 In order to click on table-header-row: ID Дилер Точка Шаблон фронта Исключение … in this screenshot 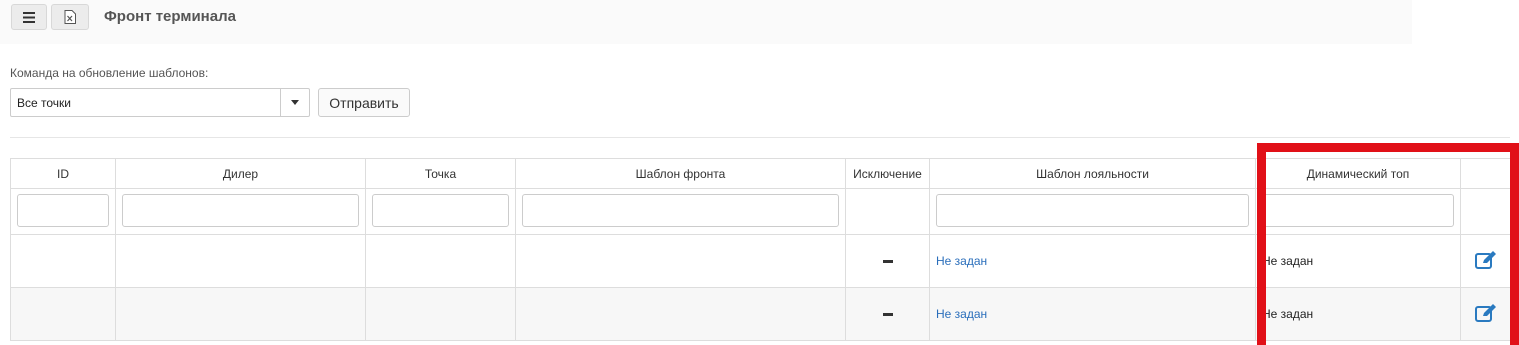, I will do `click(760, 173)`.